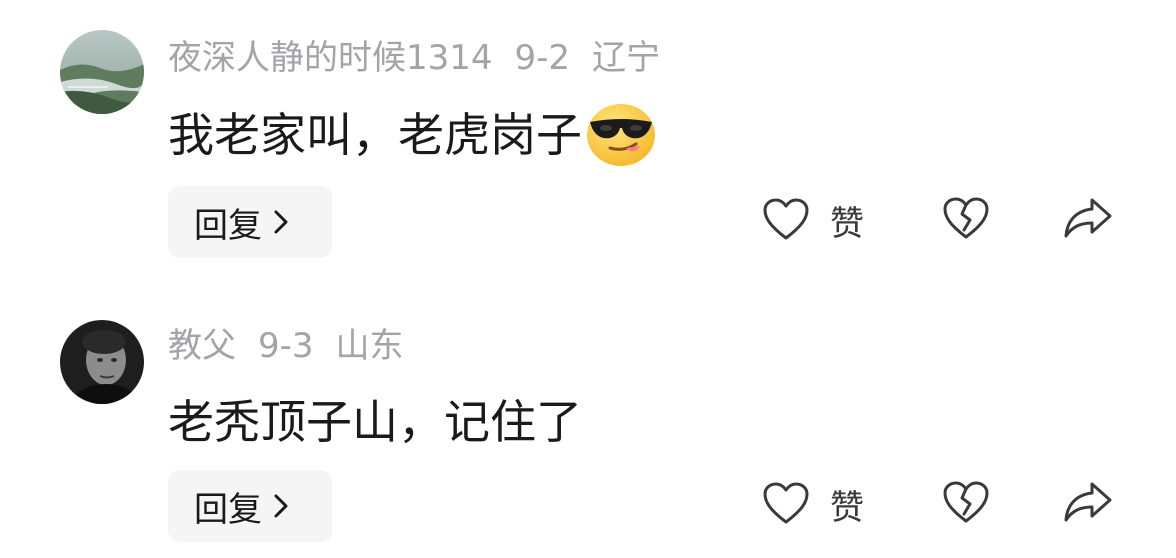 This screenshot has height=558, width=1176. What do you see at coordinates (621, 135) in the screenshot?
I see `cool-sunglasses-emoji-icon` at bounding box center [621, 135].